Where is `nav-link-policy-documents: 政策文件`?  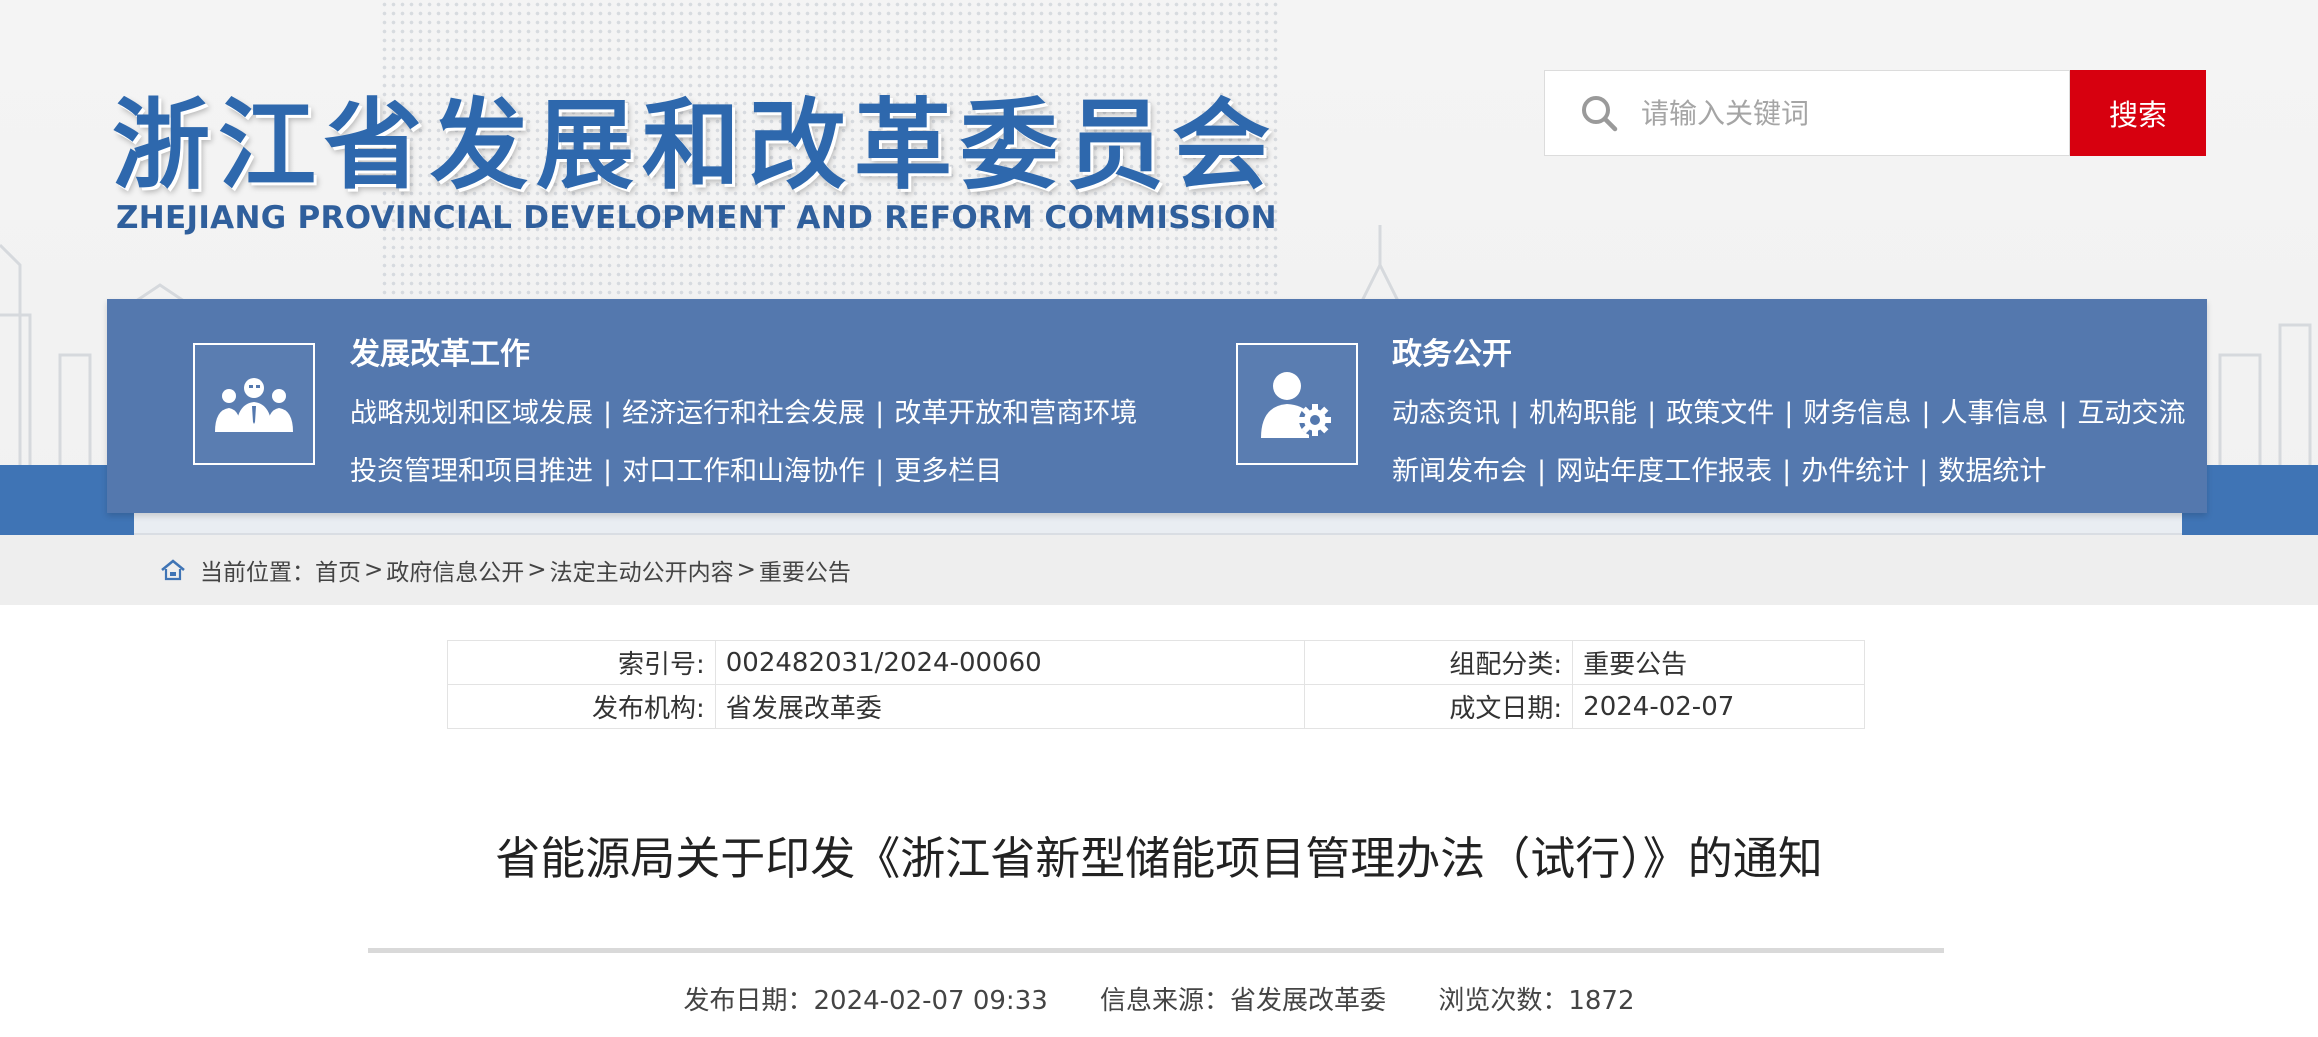
nav-link-policy-documents: 政策文件 is located at coordinates (1720, 413).